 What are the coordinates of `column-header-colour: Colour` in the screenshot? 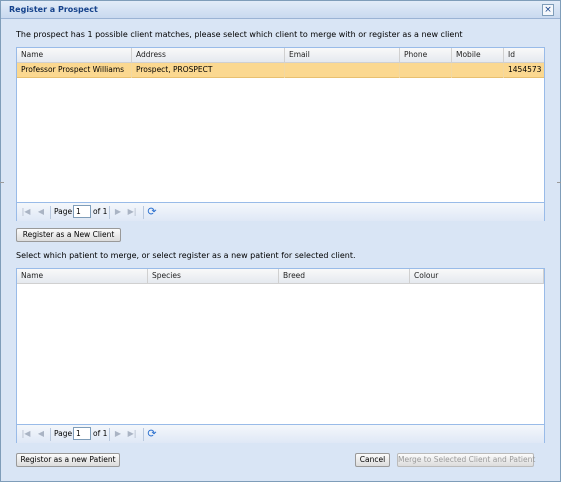 It's located at (477, 276).